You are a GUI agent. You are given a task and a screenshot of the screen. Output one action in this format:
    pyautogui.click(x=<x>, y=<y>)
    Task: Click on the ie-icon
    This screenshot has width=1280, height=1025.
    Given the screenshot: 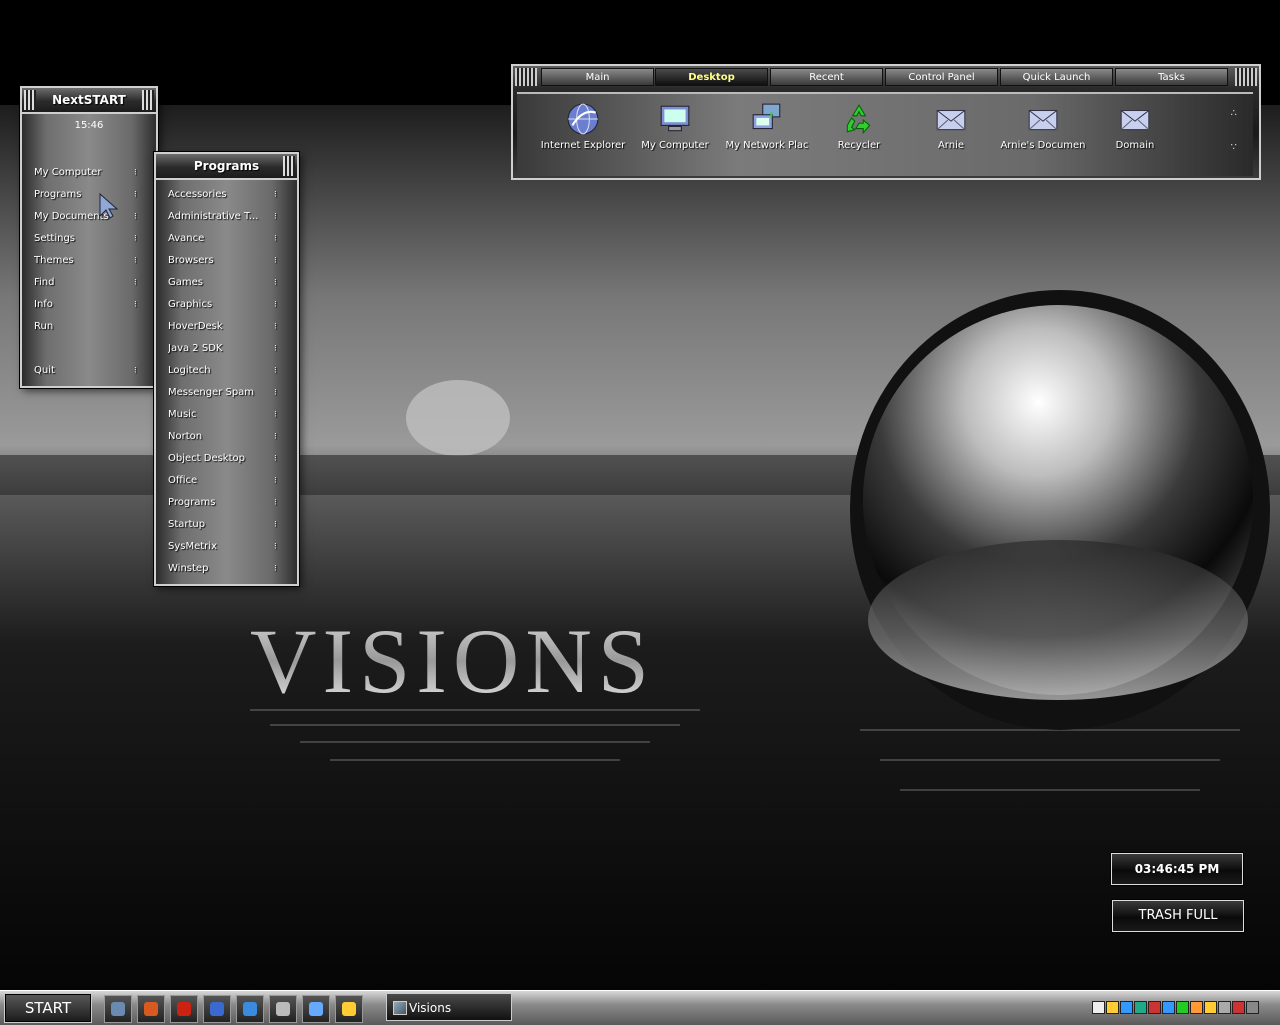 What is the action you would take?
    pyautogui.click(x=217, y=1009)
    